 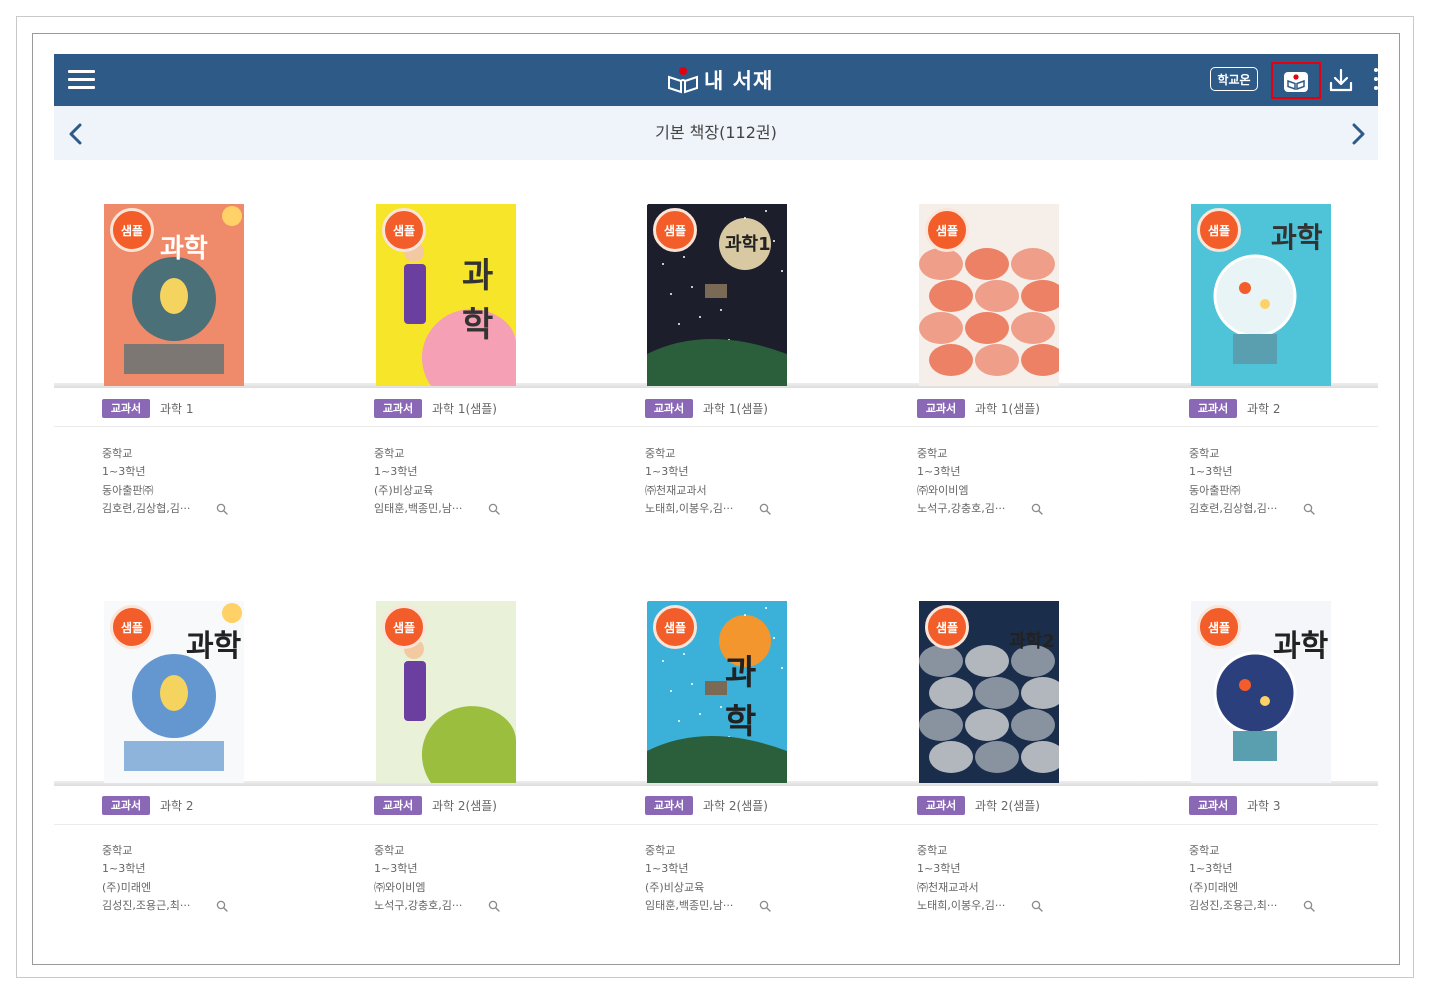 What do you see at coordinates (1301, 646) in the screenshot?
I see `cover-title: 과학` at bounding box center [1301, 646].